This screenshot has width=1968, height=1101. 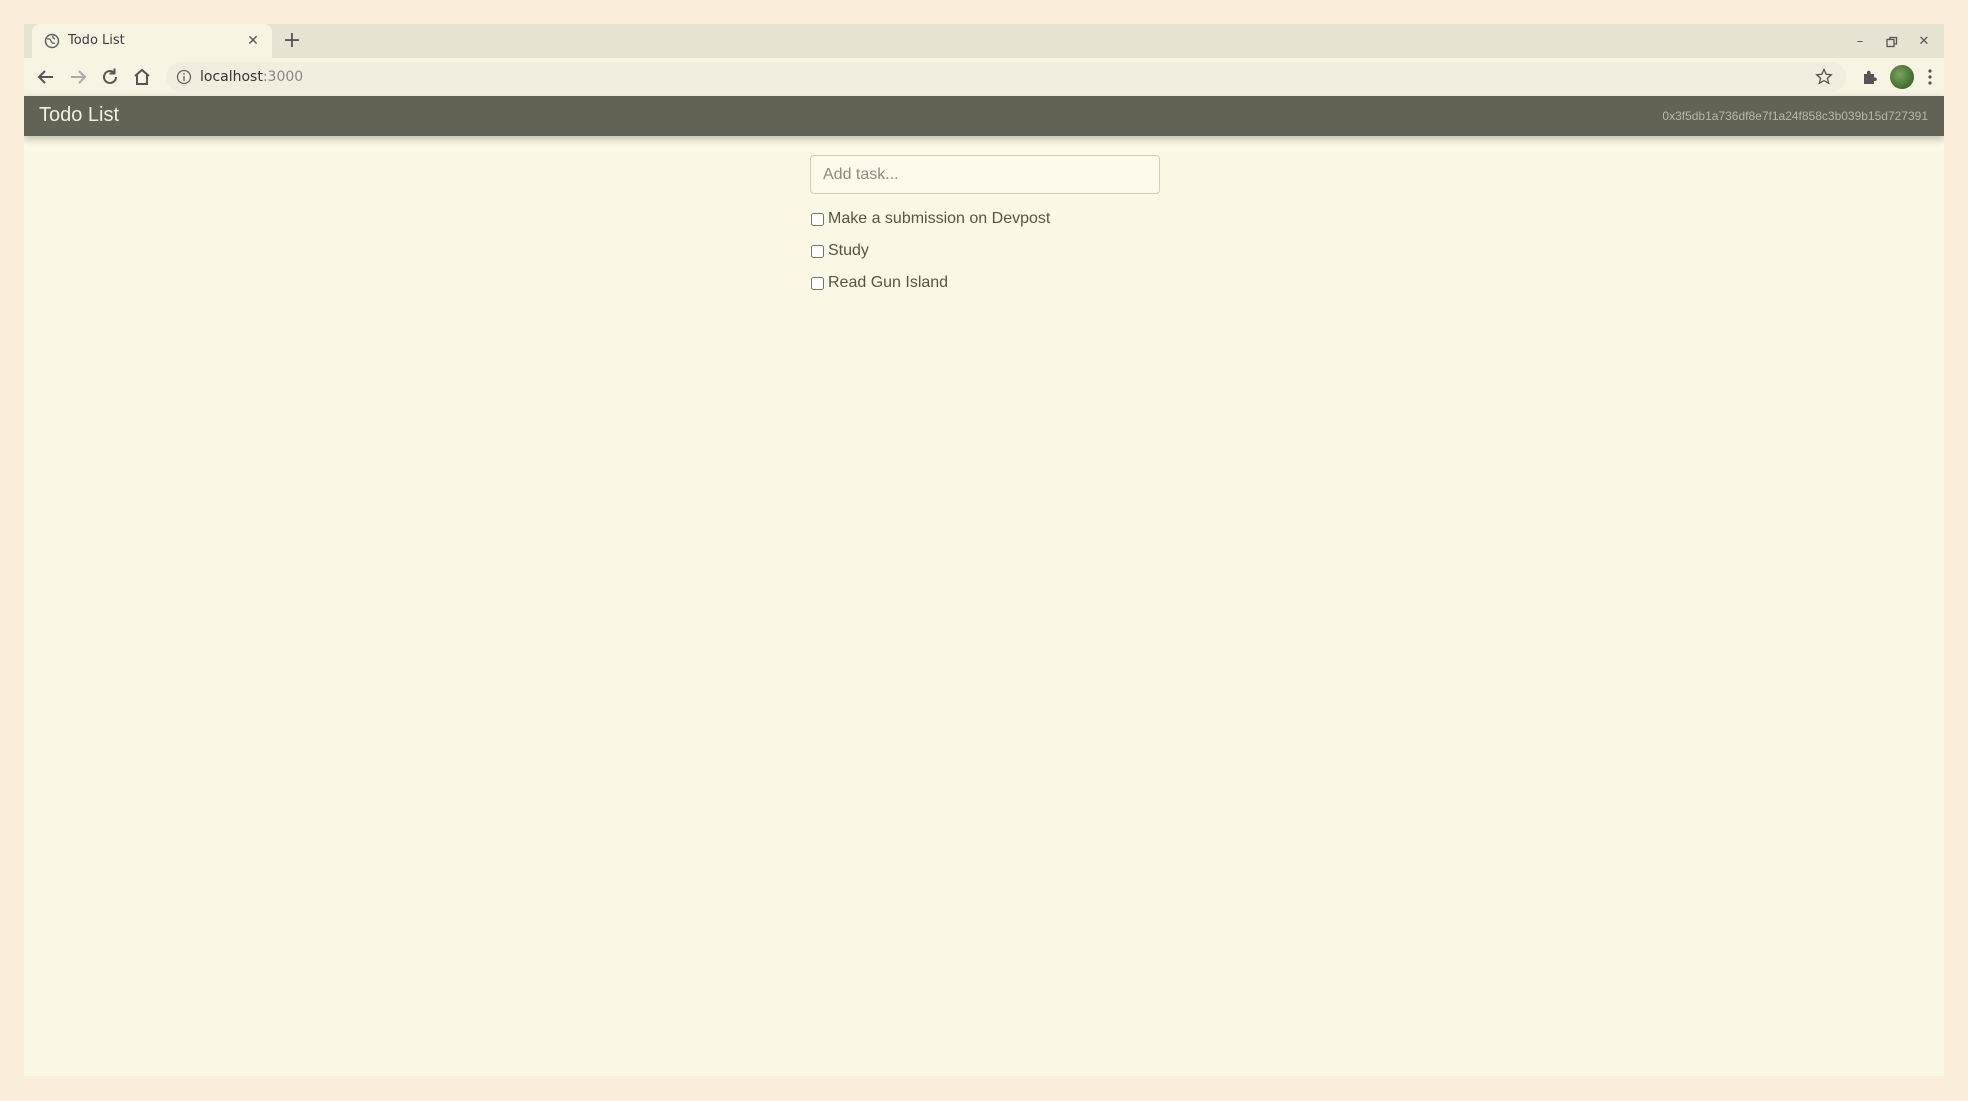 What do you see at coordinates (1006, 77) in the screenshot?
I see `address-bar: localhost:3000` at bounding box center [1006, 77].